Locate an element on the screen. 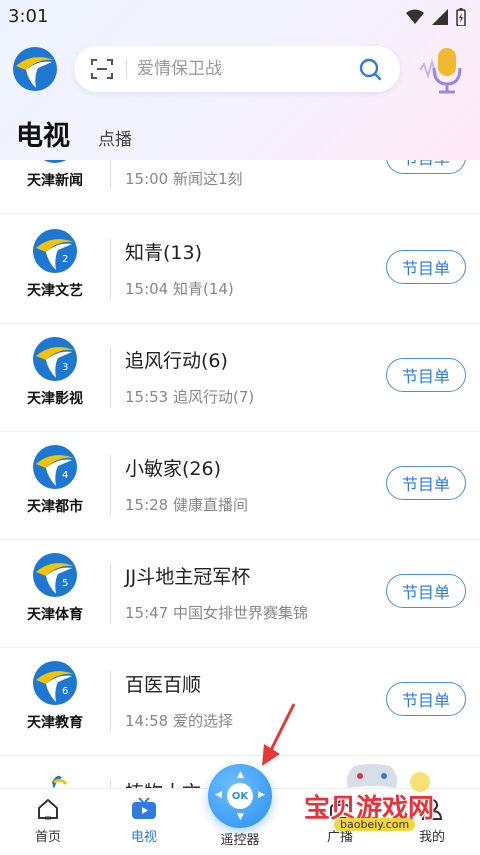  tianjin-tv-logo-icon: 4 is located at coordinates (55, 467).